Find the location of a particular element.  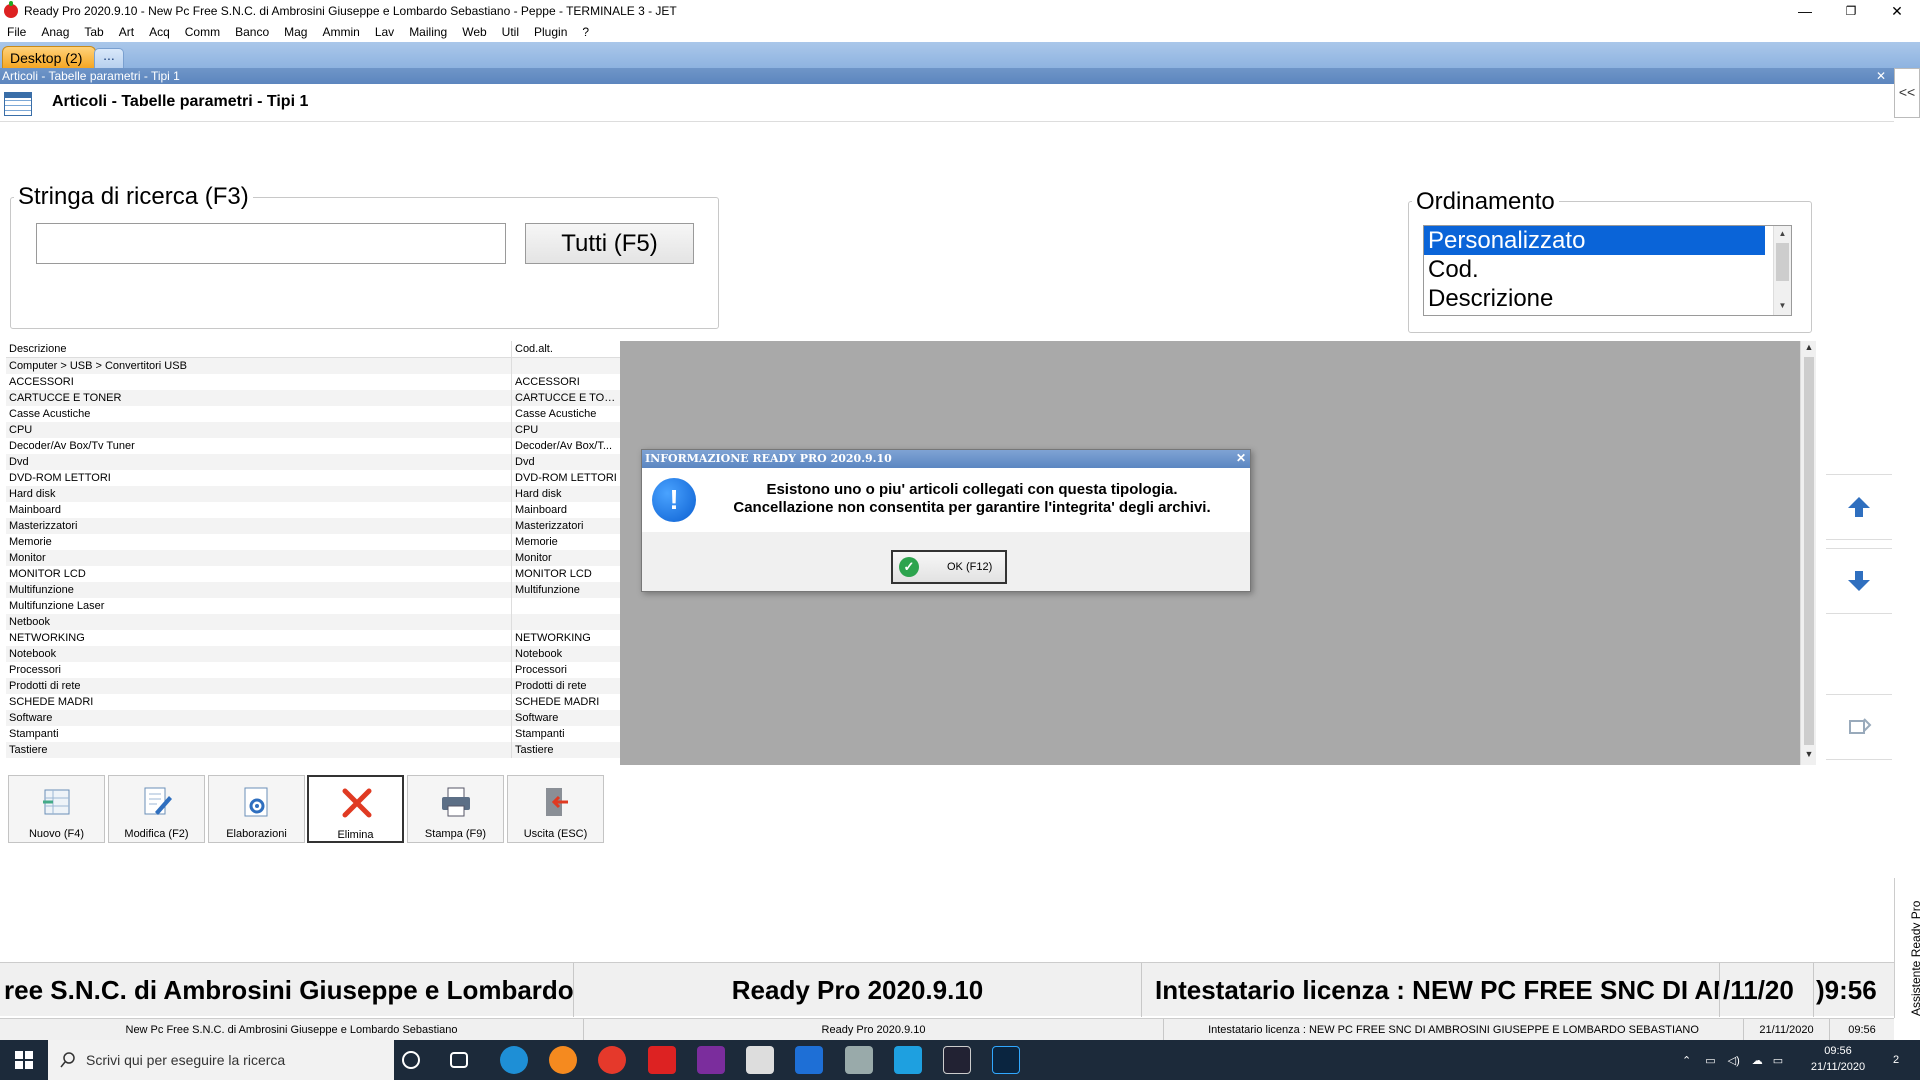

table-row: SCHEDE MADRI SCHEDE MADRI is located at coordinates (313, 702).